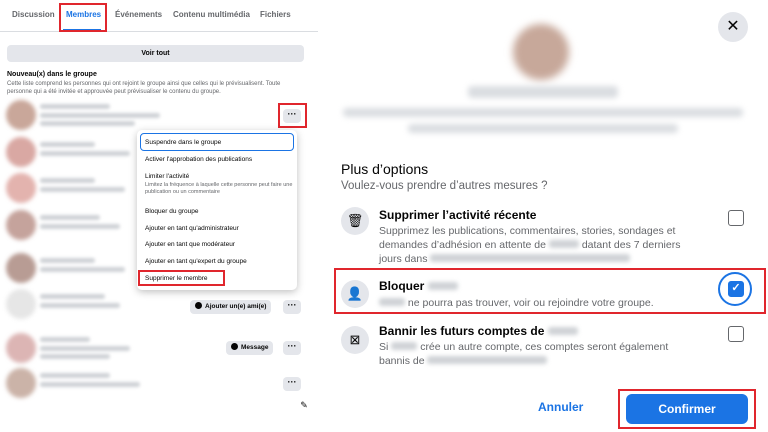 This screenshot has height=432, width=768. Describe the element at coordinates (402, 361) in the screenshot. I see `desc-line: bannis de` at that location.